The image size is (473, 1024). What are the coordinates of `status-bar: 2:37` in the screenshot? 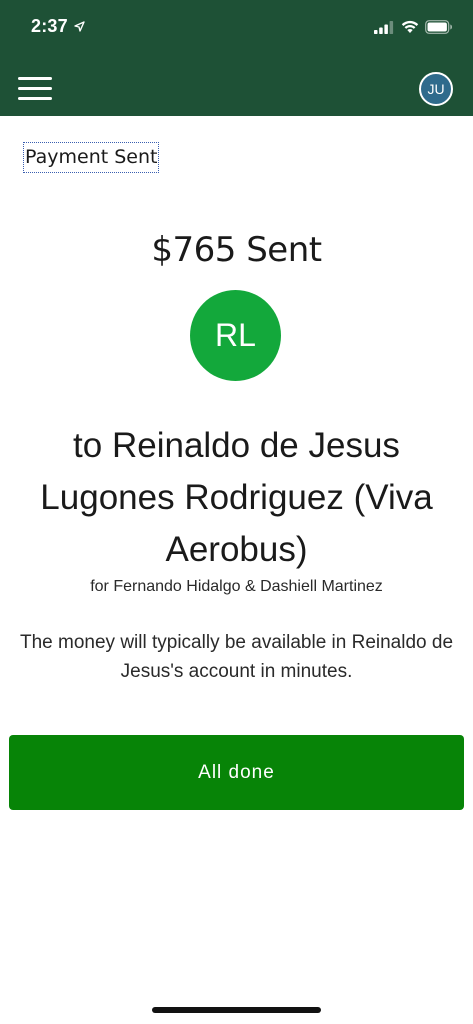 It's located at (236, 28).